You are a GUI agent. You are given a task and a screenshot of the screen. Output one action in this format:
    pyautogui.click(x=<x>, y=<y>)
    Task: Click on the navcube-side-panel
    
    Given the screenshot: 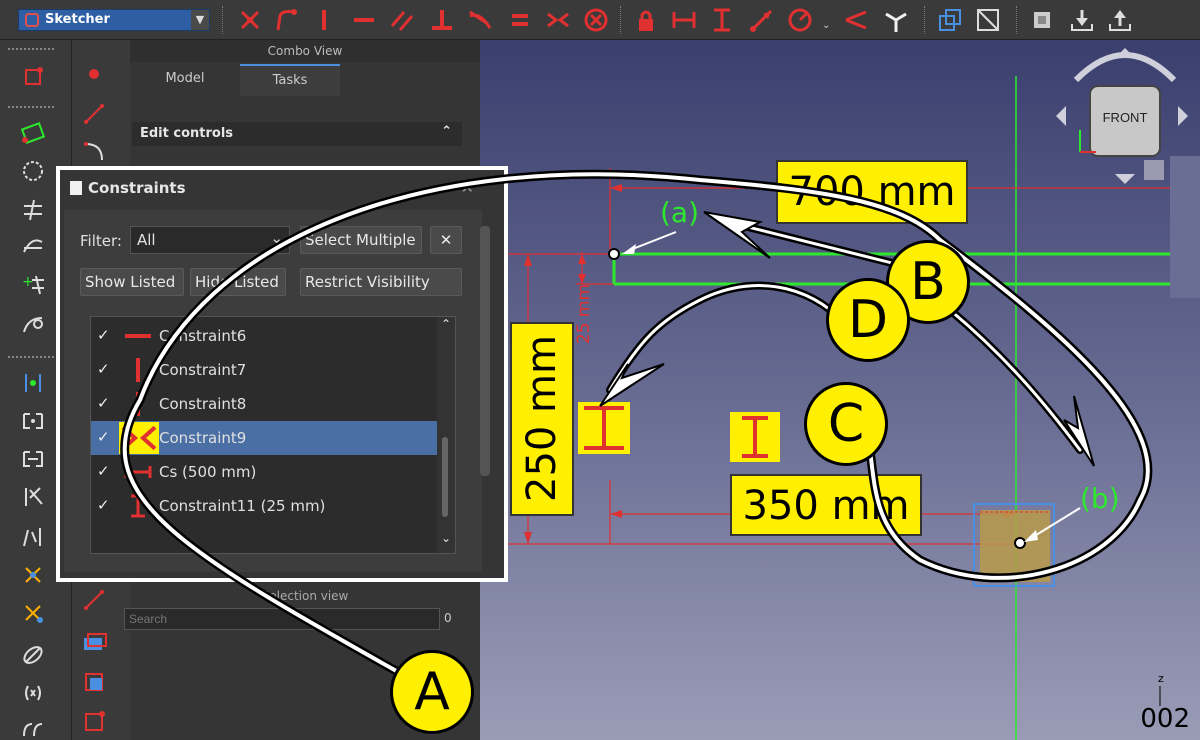 What is the action you would take?
    pyautogui.click(x=1185, y=227)
    